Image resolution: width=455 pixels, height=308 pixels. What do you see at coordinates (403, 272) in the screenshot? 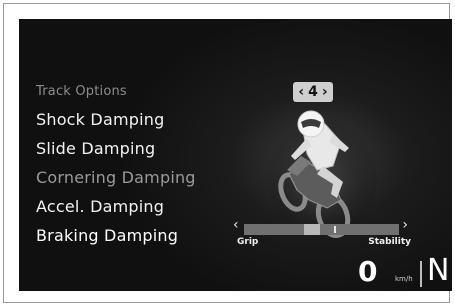
I see `status-bar: 0 km/h N` at bounding box center [403, 272].